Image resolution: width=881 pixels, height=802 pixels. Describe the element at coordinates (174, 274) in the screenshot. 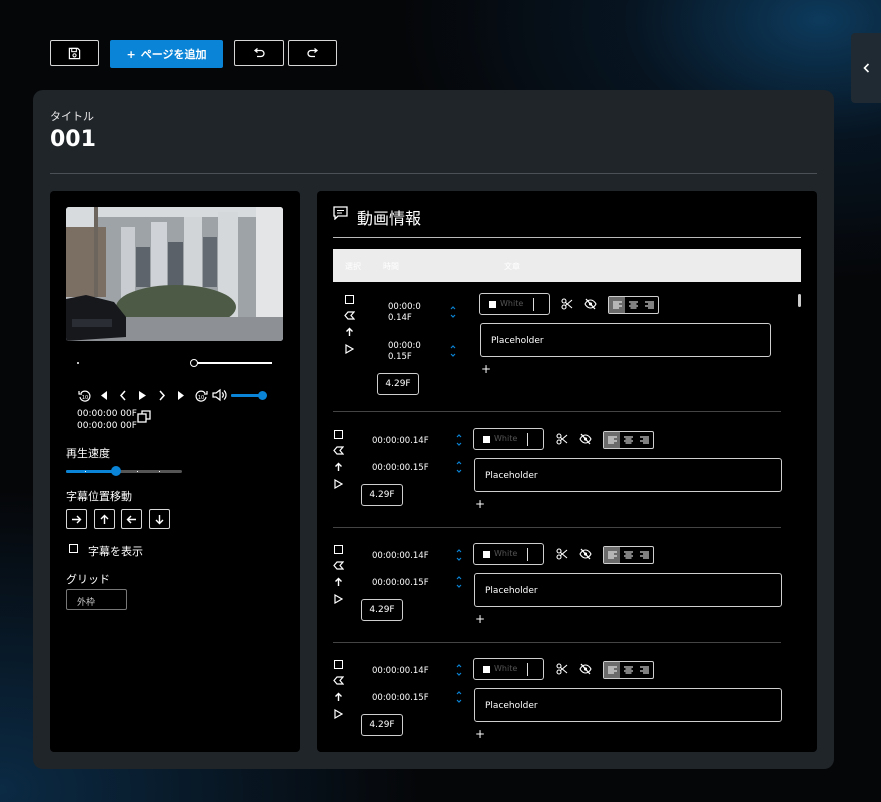

I see `video-preview` at that location.